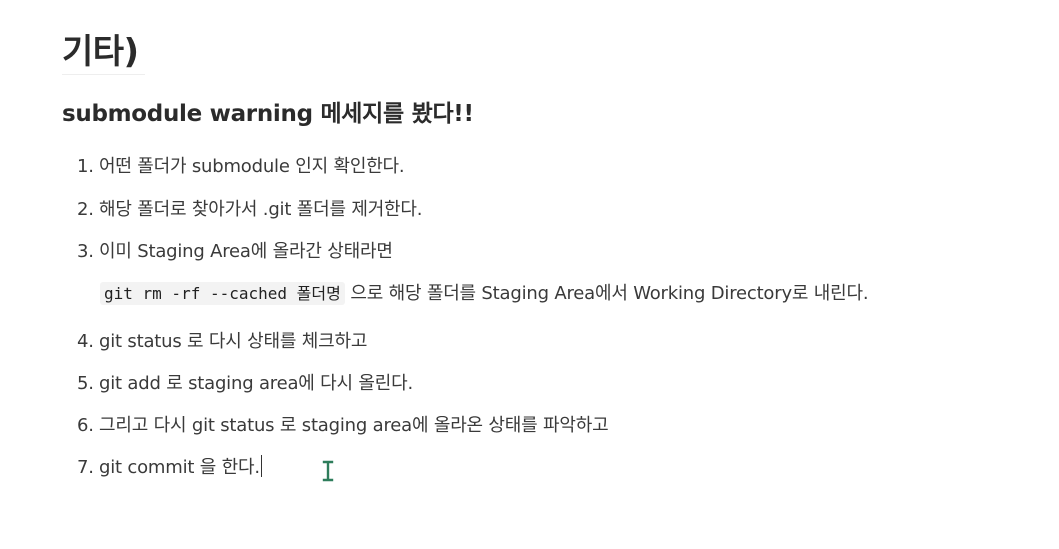  What do you see at coordinates (85, 166) in the screenshot?
I see `list-number: 1.` at bounding box center [85, 166].